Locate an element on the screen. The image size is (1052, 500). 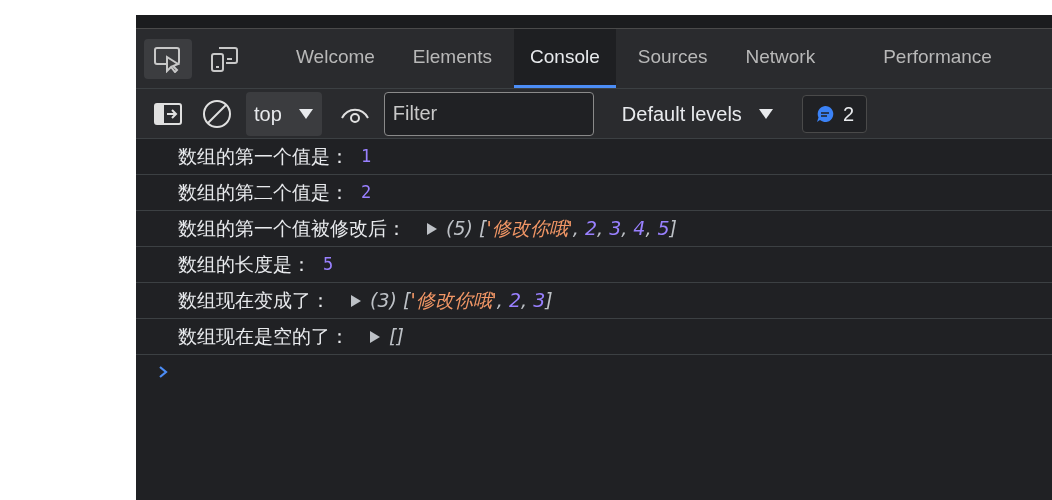
number-value: 5 is located at coordinates (328, 264).